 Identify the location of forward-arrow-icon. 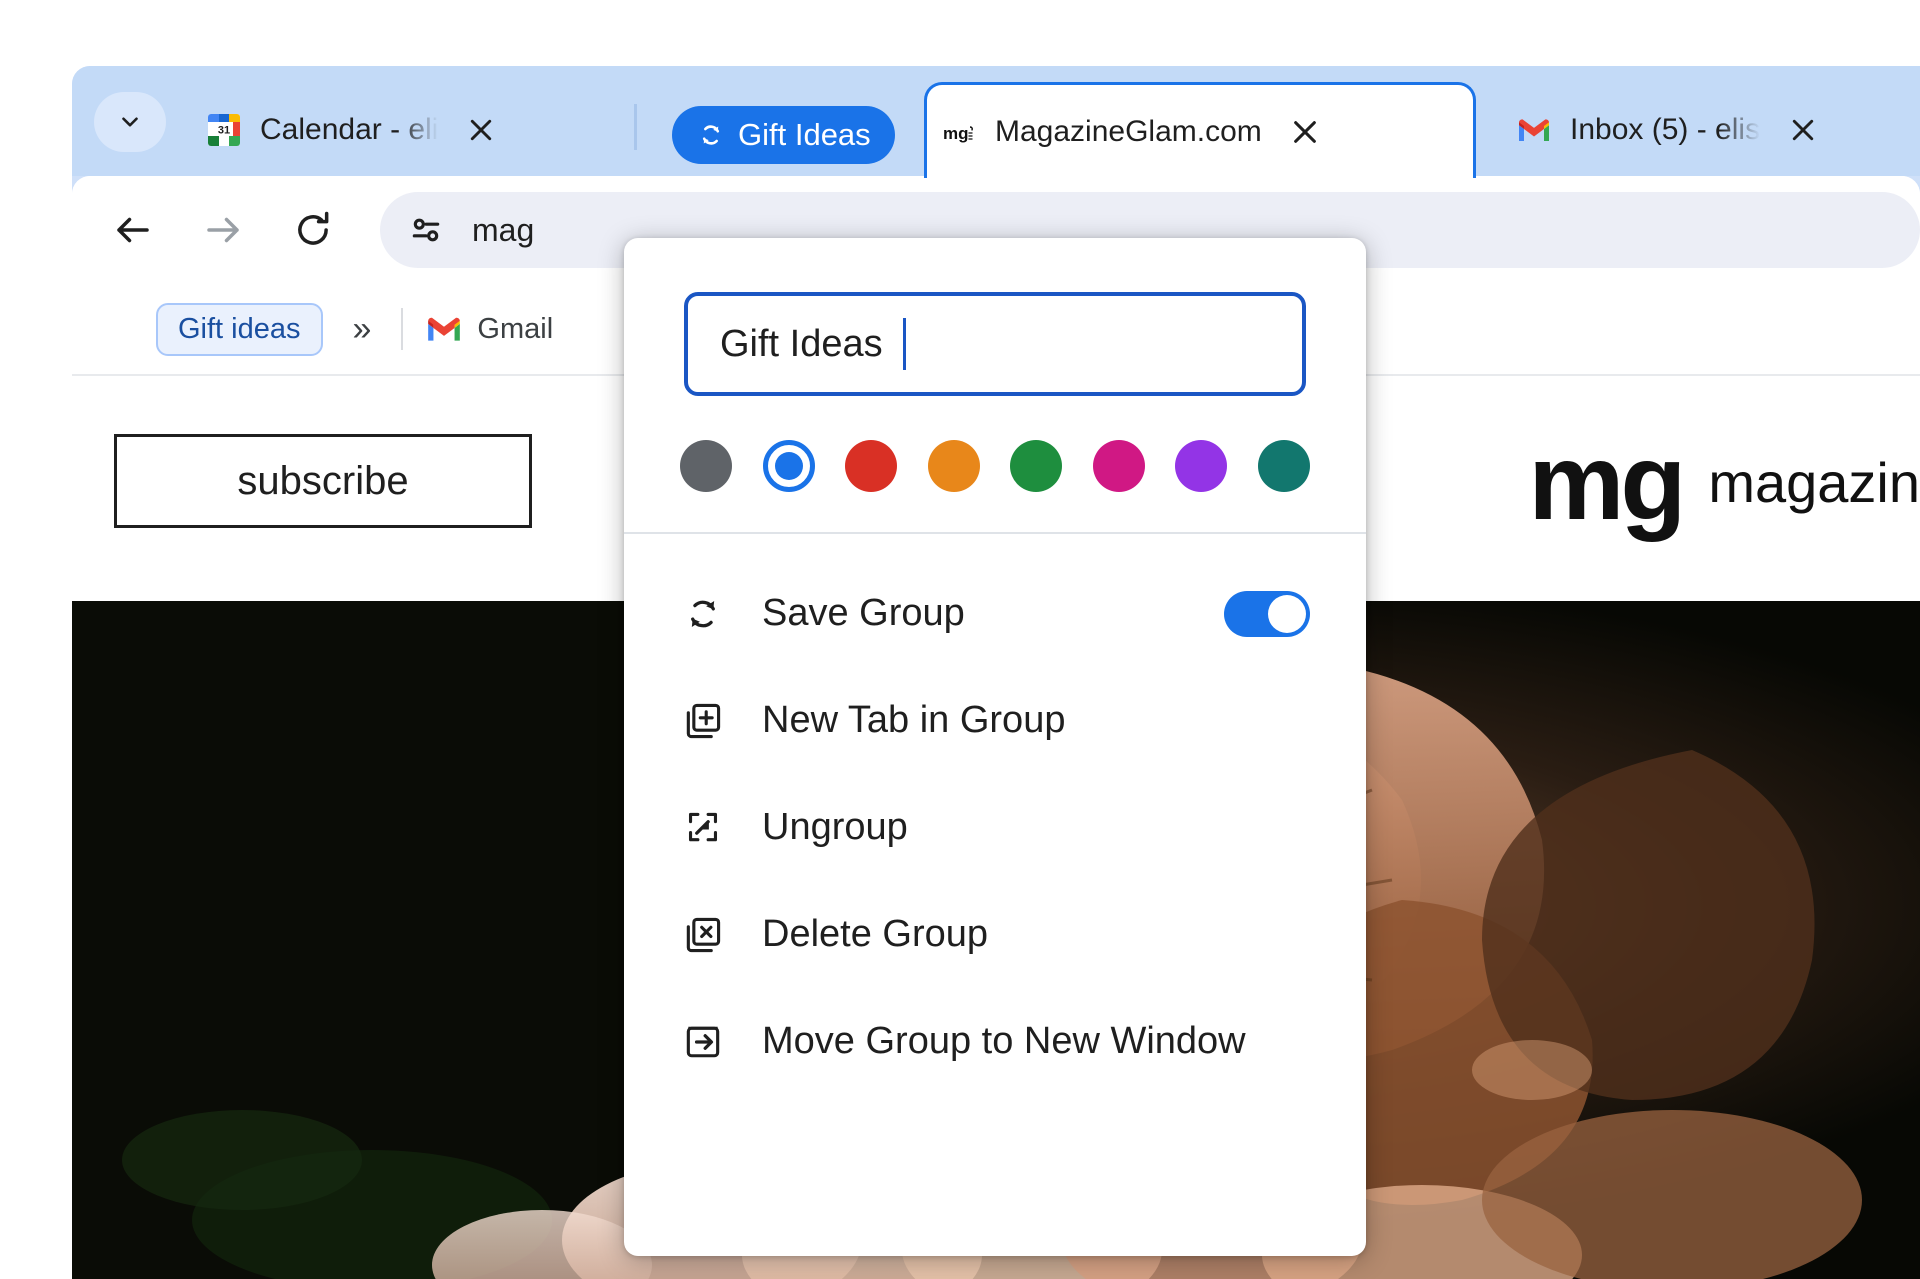
(223, 230).